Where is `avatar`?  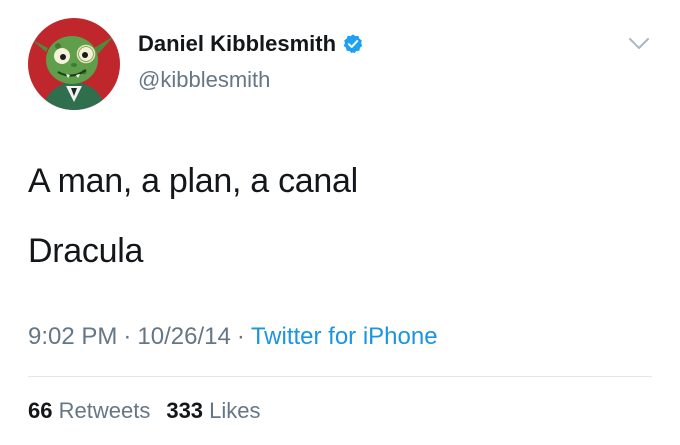 avatar is located at coordinates (74, 64).